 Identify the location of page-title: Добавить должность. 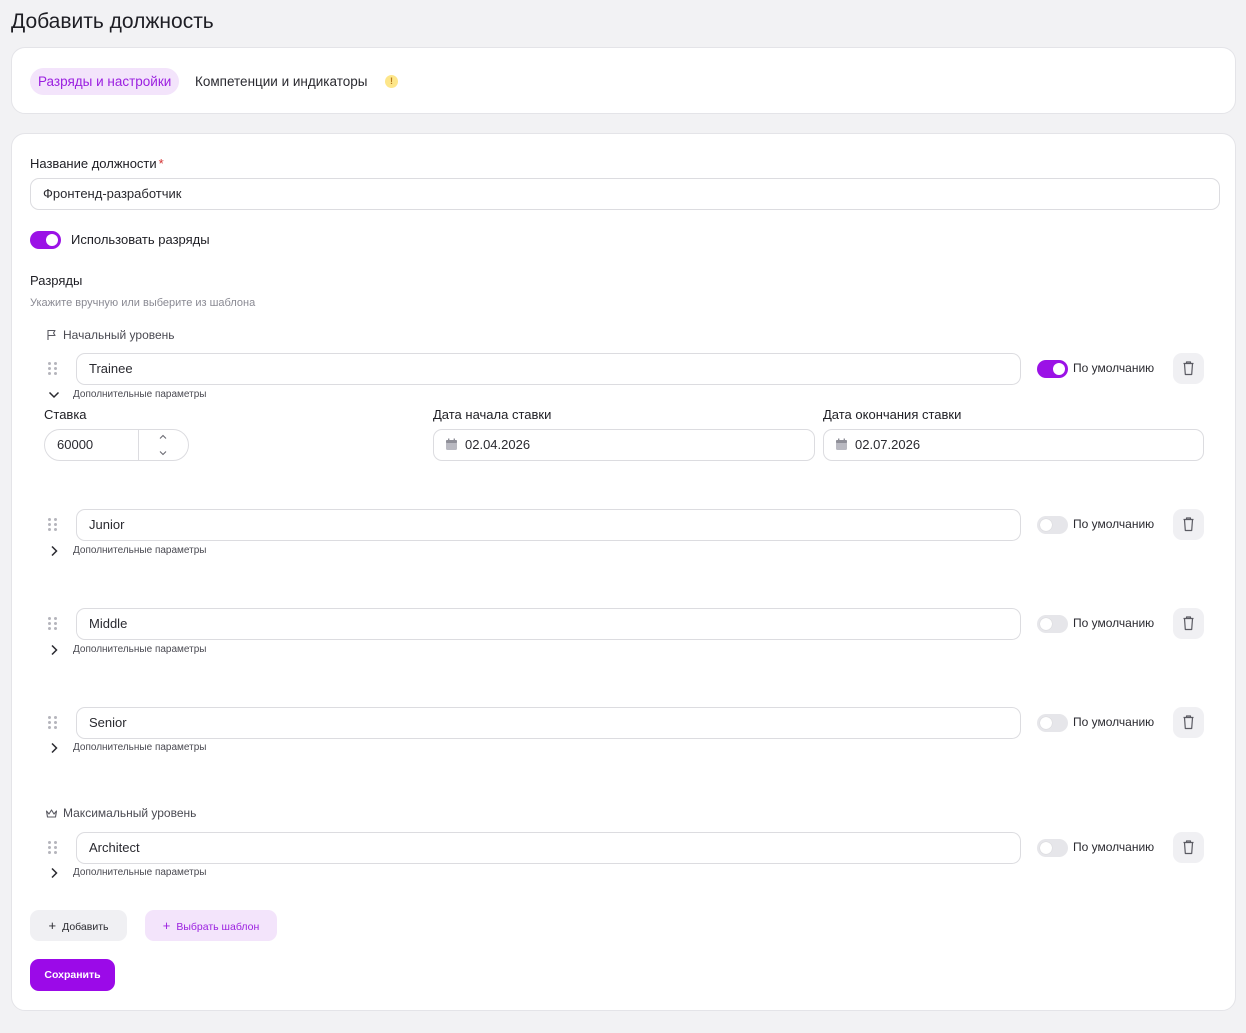
(112, 21).